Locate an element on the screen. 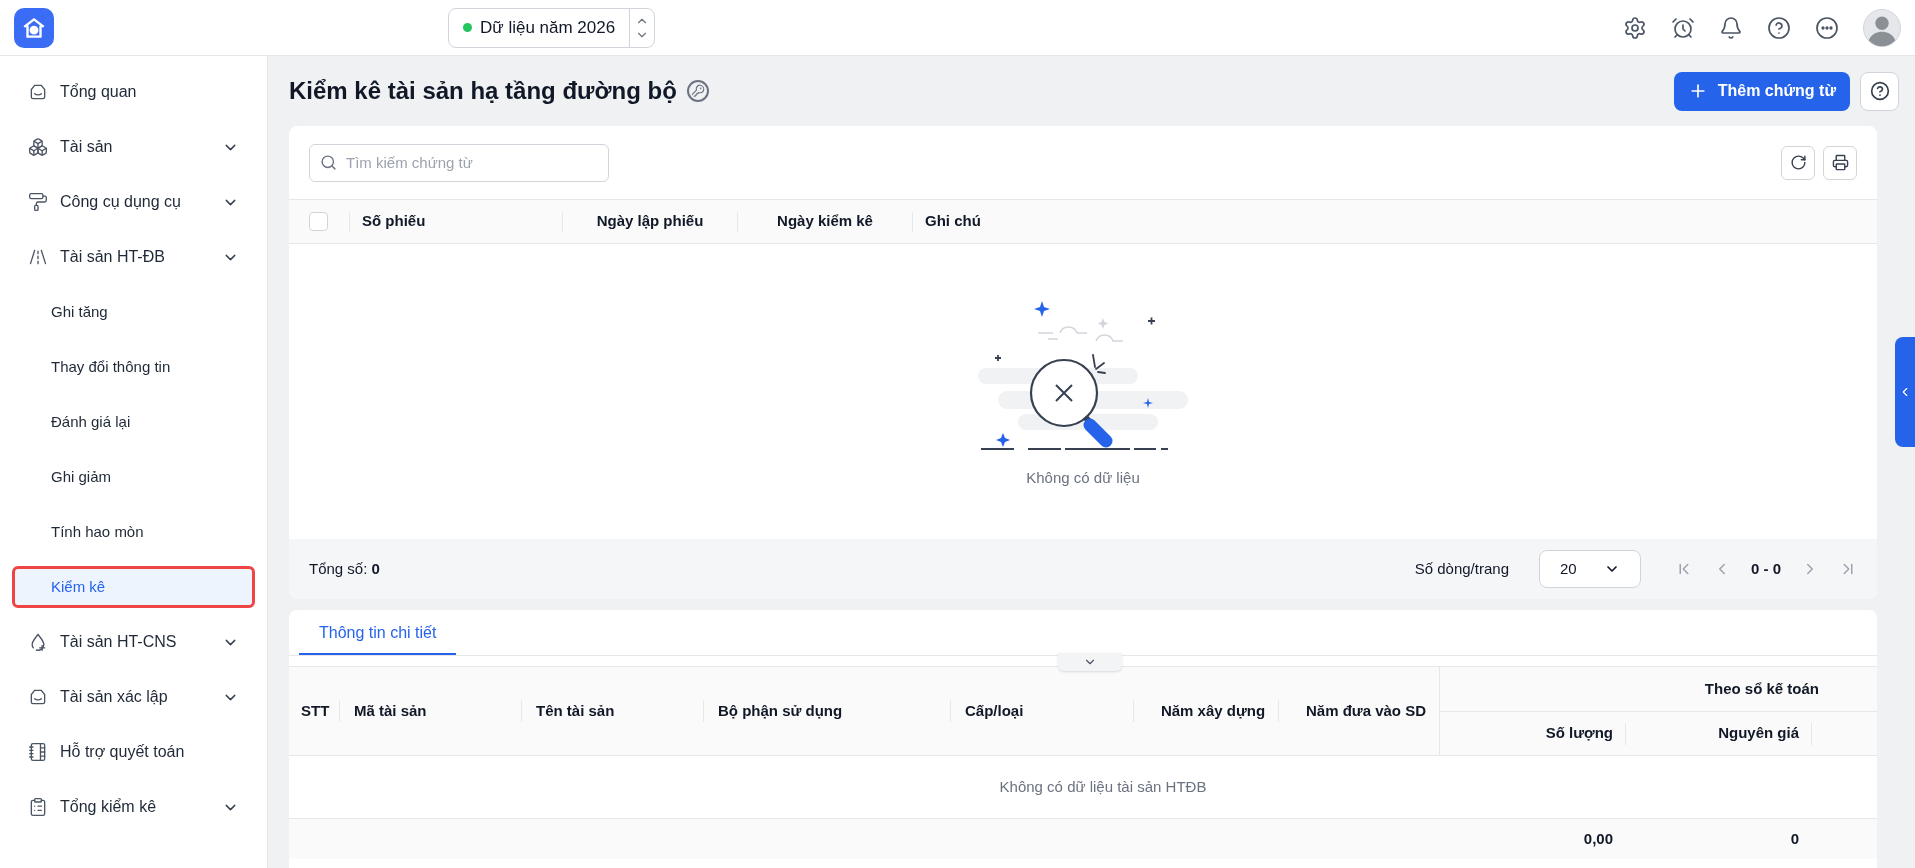 Image resolution: width=1915 pixels, height=868 pixels. year-selector: Dữ liệu năm 2026 is located at coordinates (552, 27).